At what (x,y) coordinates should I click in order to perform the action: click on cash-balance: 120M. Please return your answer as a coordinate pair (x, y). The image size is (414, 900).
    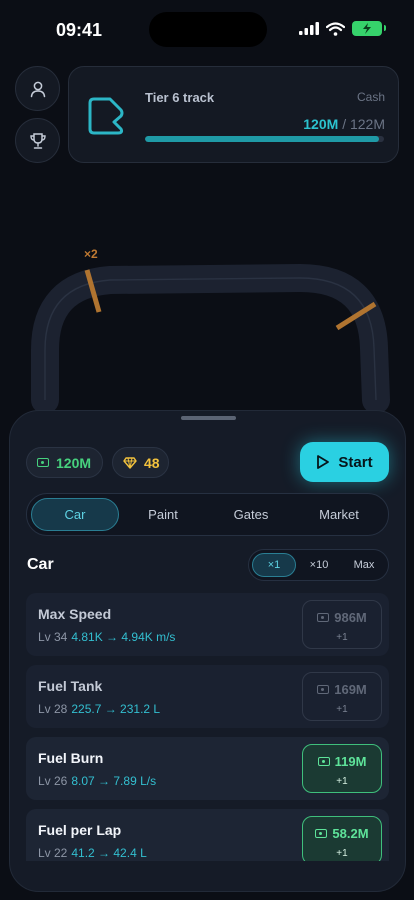
    Looking at the image, I should click on (64, 462).